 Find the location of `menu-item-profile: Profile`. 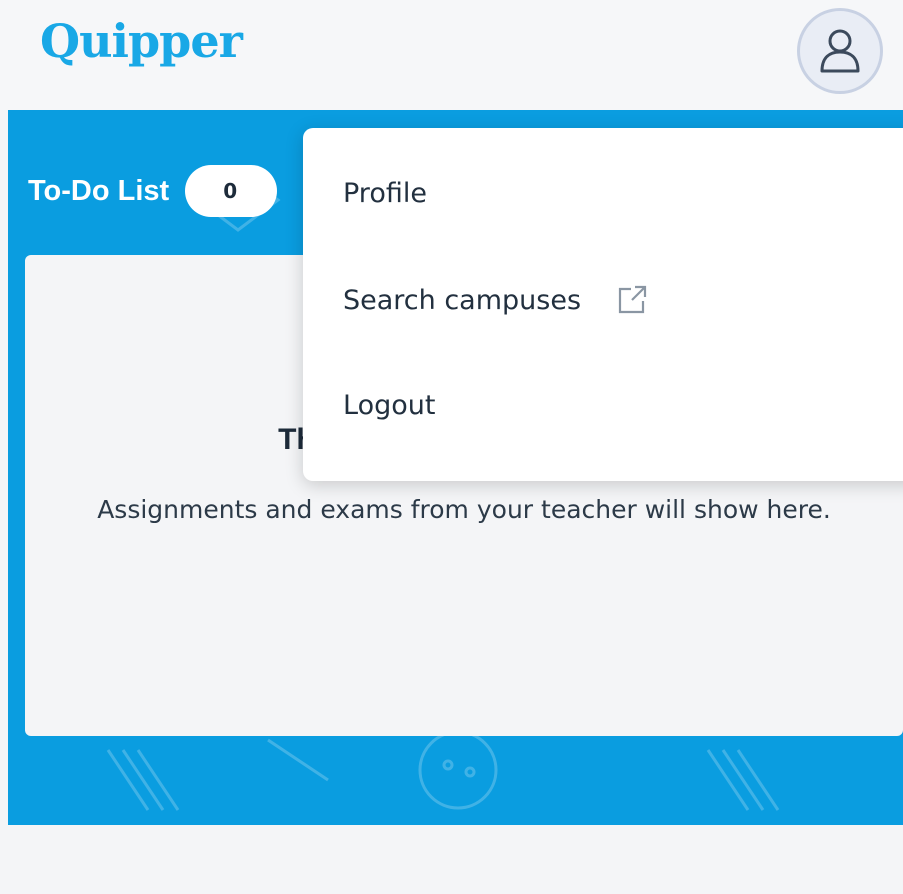

menu-item-profile: Profile is located at coordinates (385, 193).